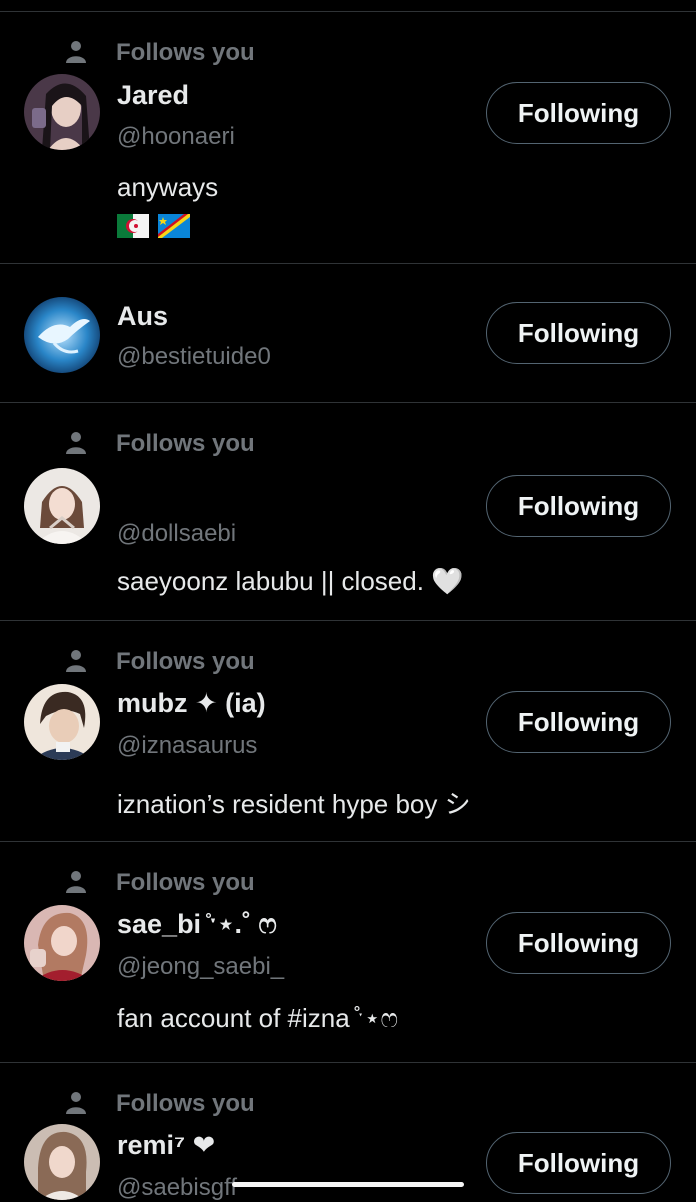 The height and width of the screenshot is (1202, 696). I want to click on user-row-remi: Follows you remi⁷ ❤ @saebisgff Following, so click(348, 1132).